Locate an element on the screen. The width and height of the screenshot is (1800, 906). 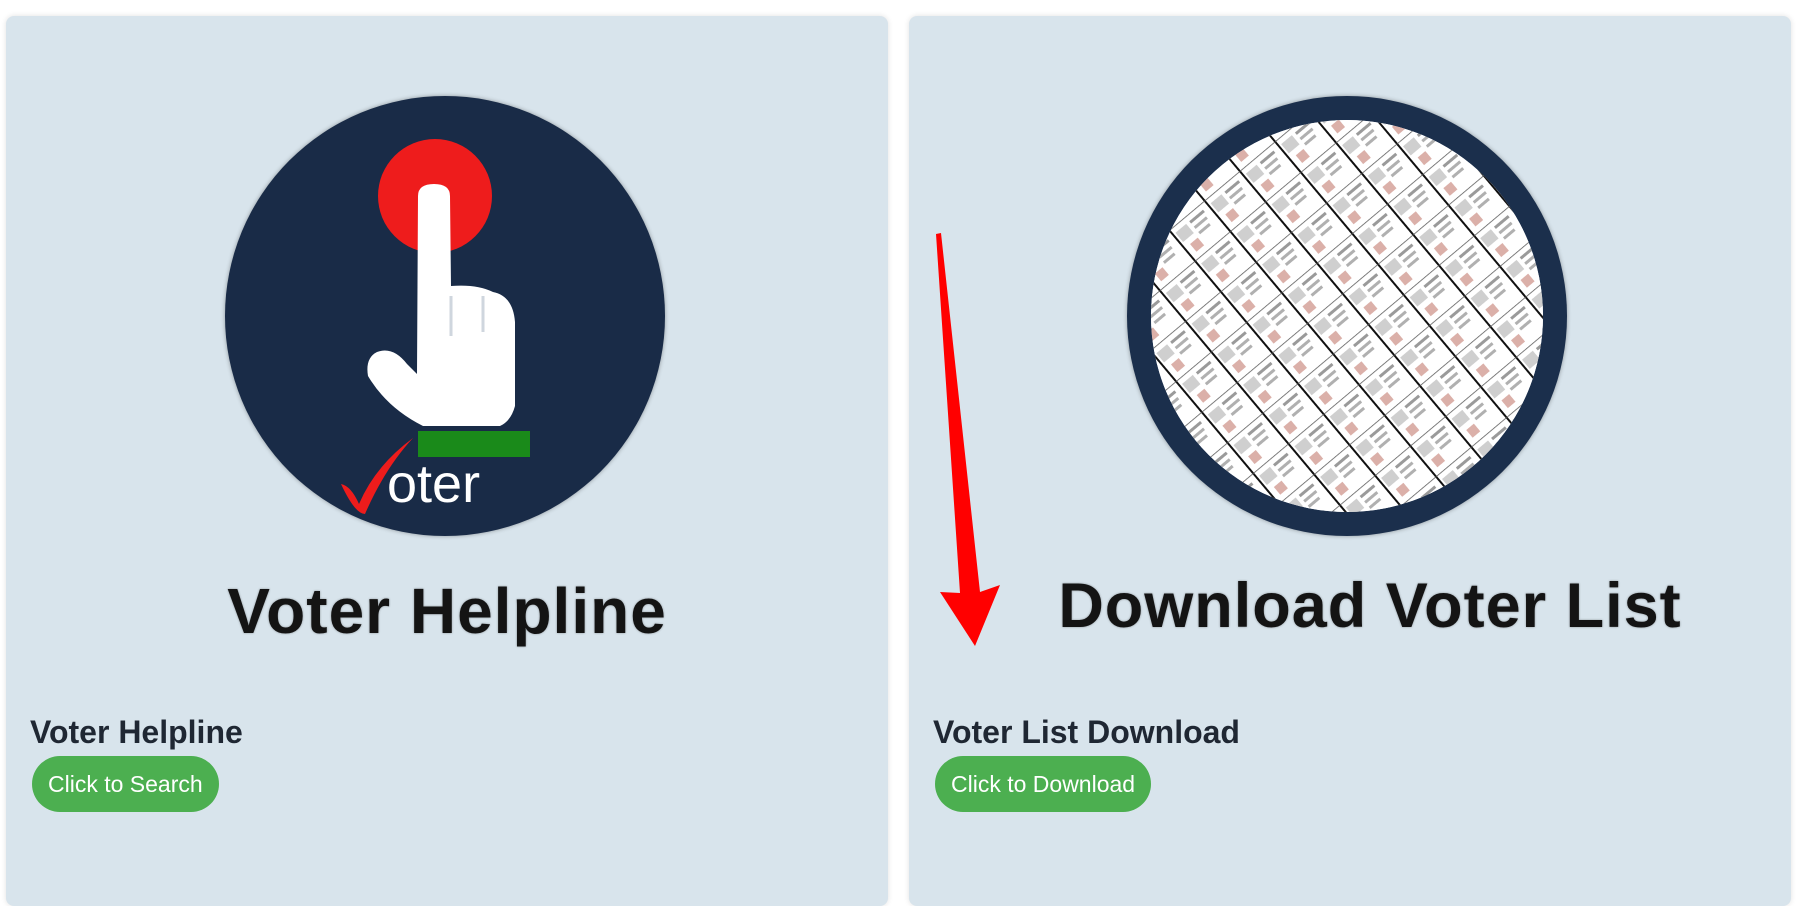
voter-list-document-icon is located at coordinates (1347, 316).